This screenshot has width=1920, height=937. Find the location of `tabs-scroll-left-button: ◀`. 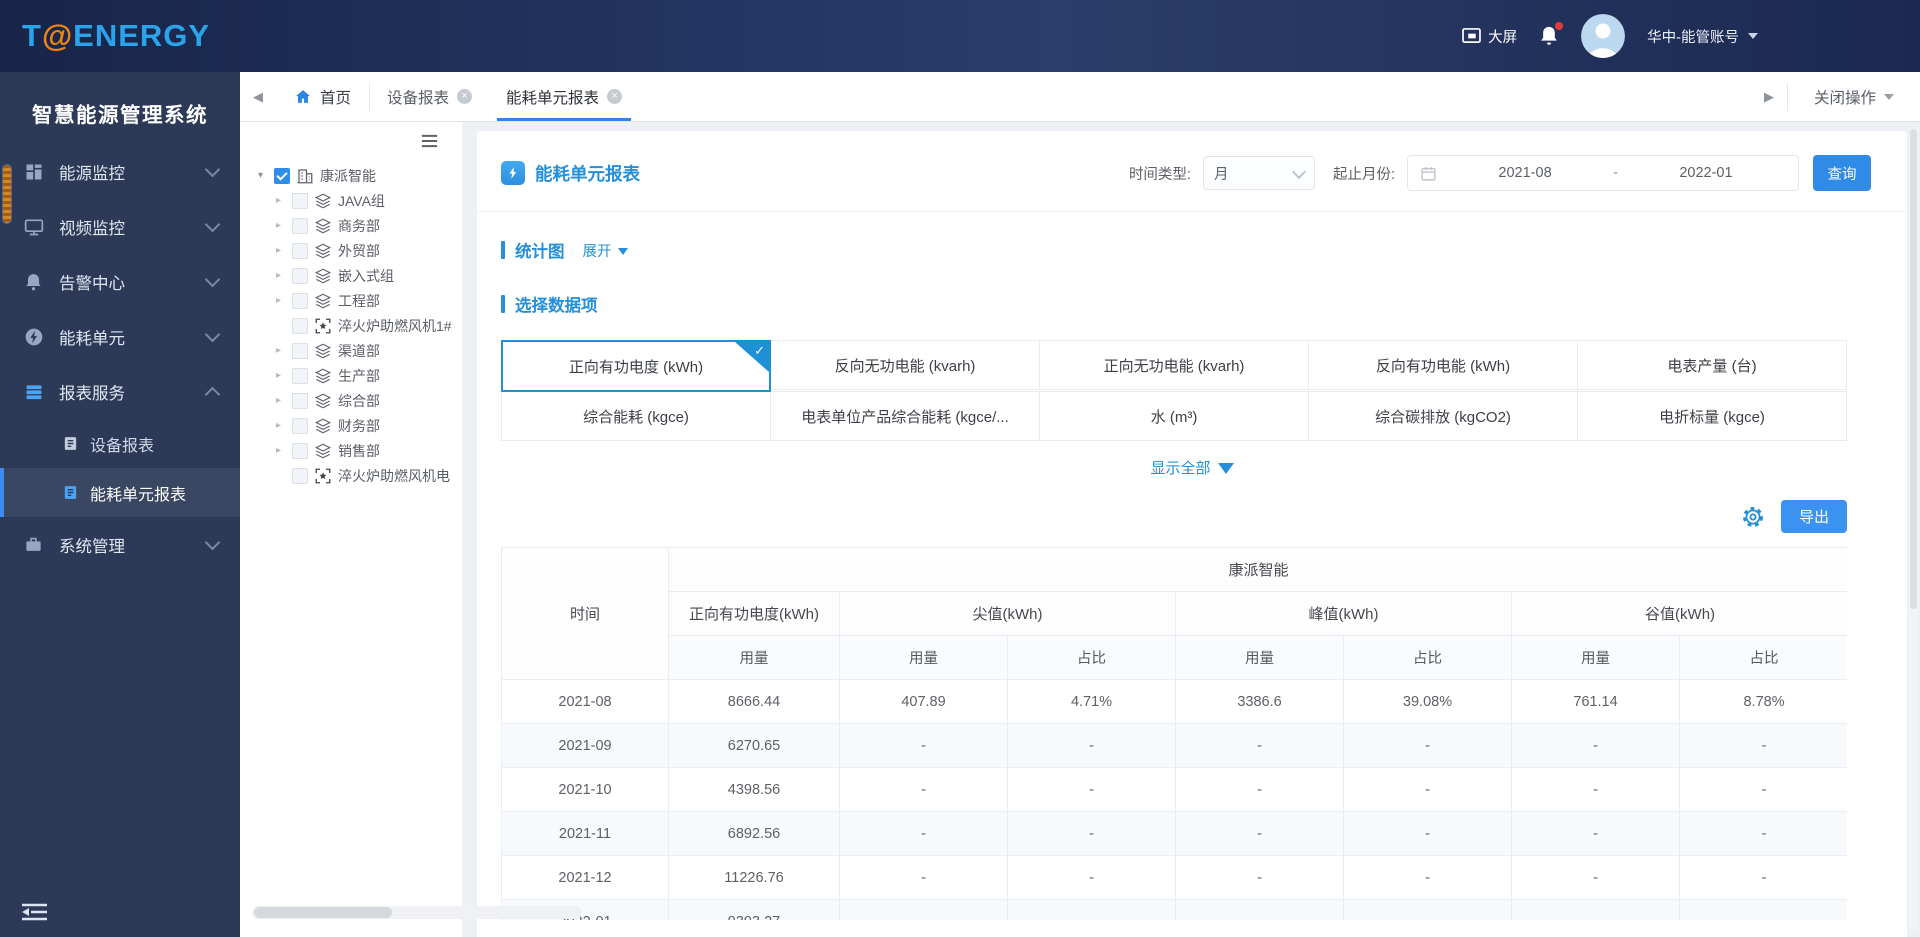

tabs-scroll-left-button: ◀ is located at coordinates (258, 97).